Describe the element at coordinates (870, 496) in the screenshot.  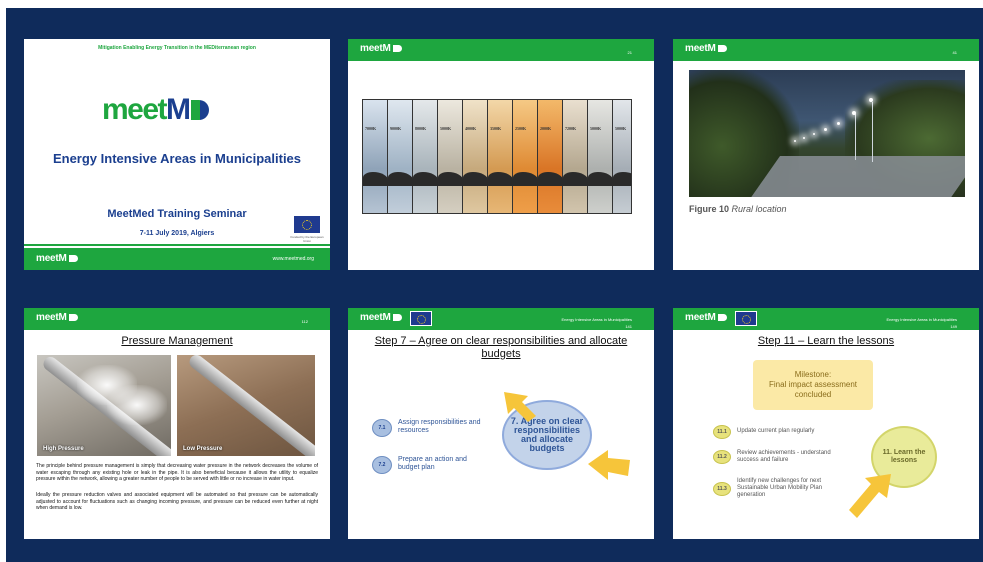
I see `arrow-up-right-icon` at that location.